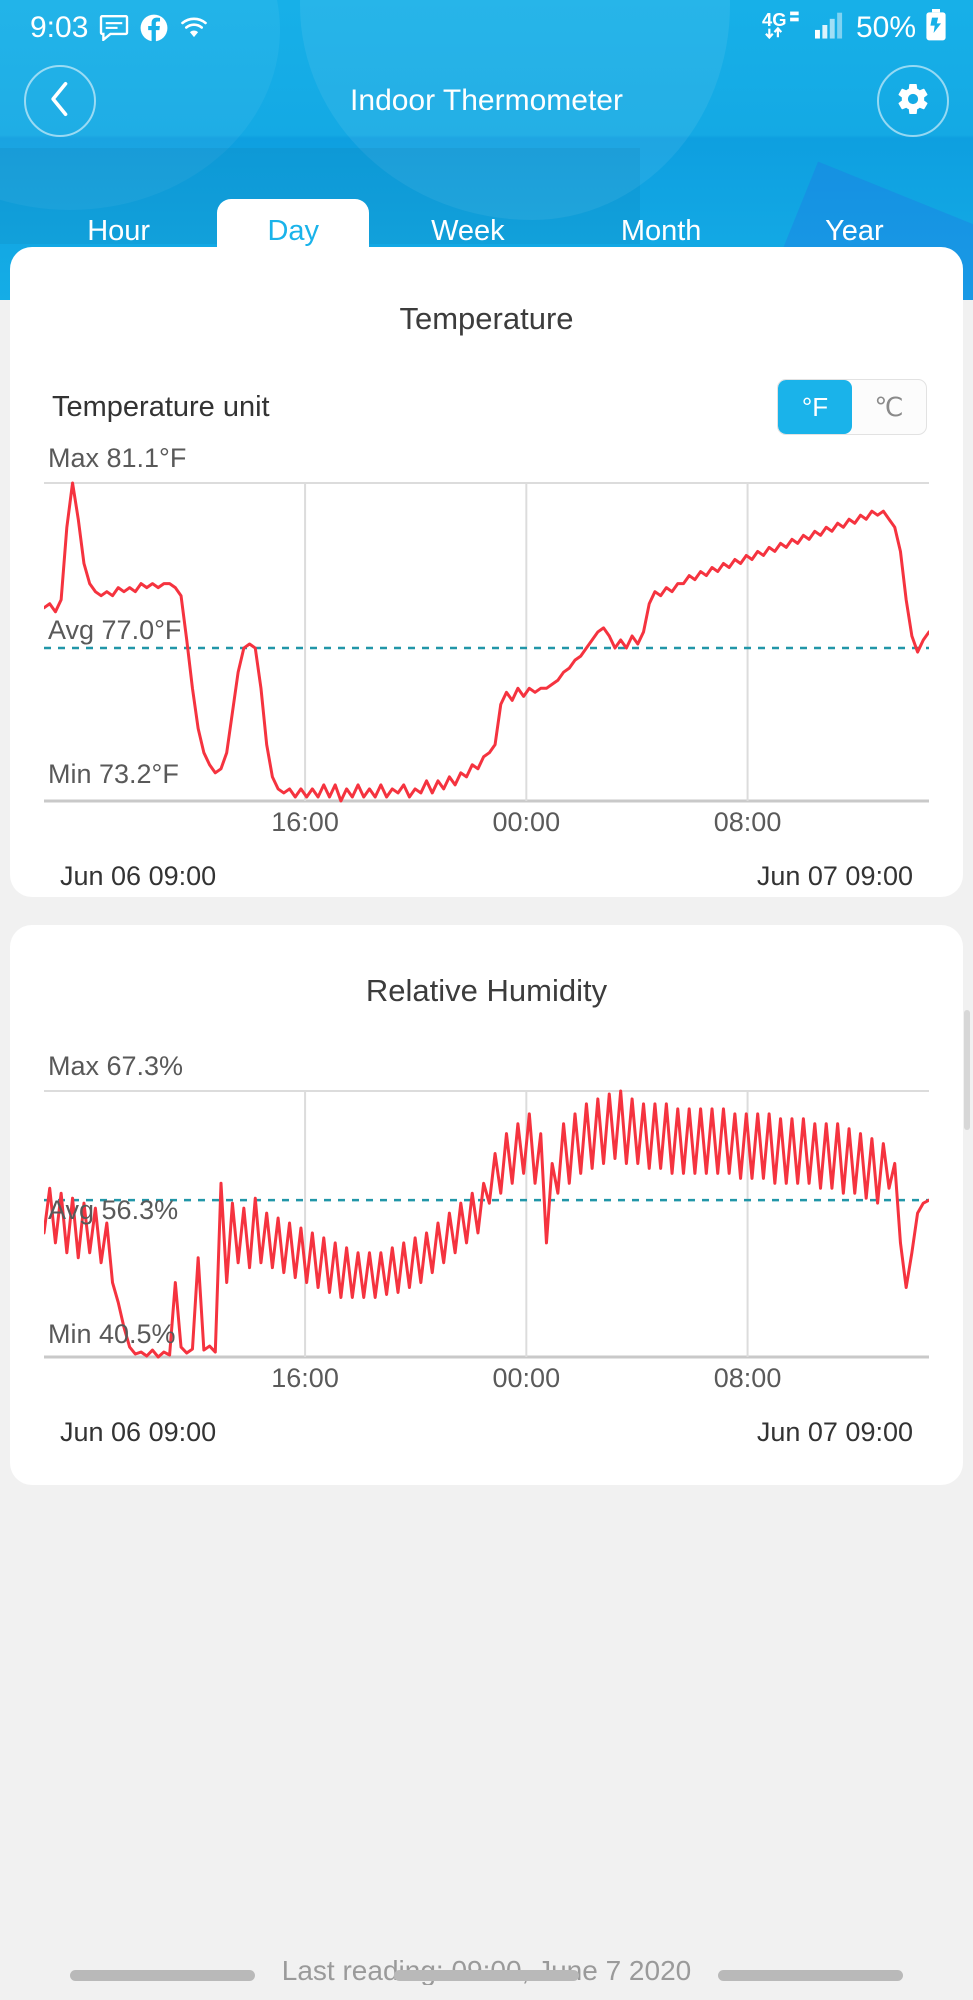 This screenshot has width=973, height=2000. I want to click on page-title: Indoor Thermometer, so click(486, 100).